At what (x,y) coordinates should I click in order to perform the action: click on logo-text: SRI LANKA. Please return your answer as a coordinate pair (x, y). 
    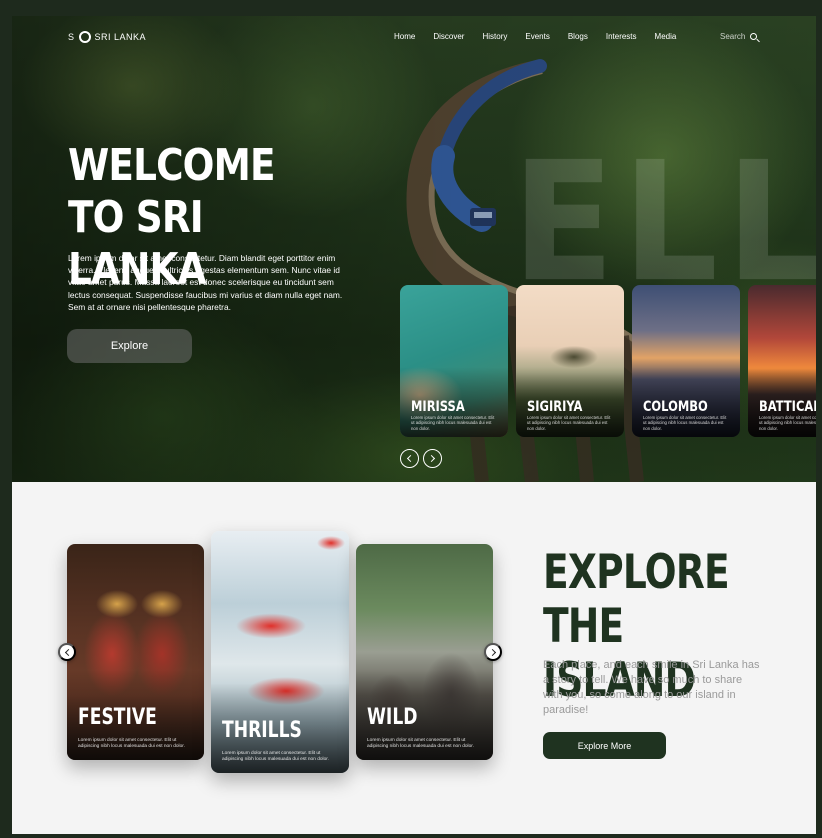
    Looking at the image, I should click on (120, 37).